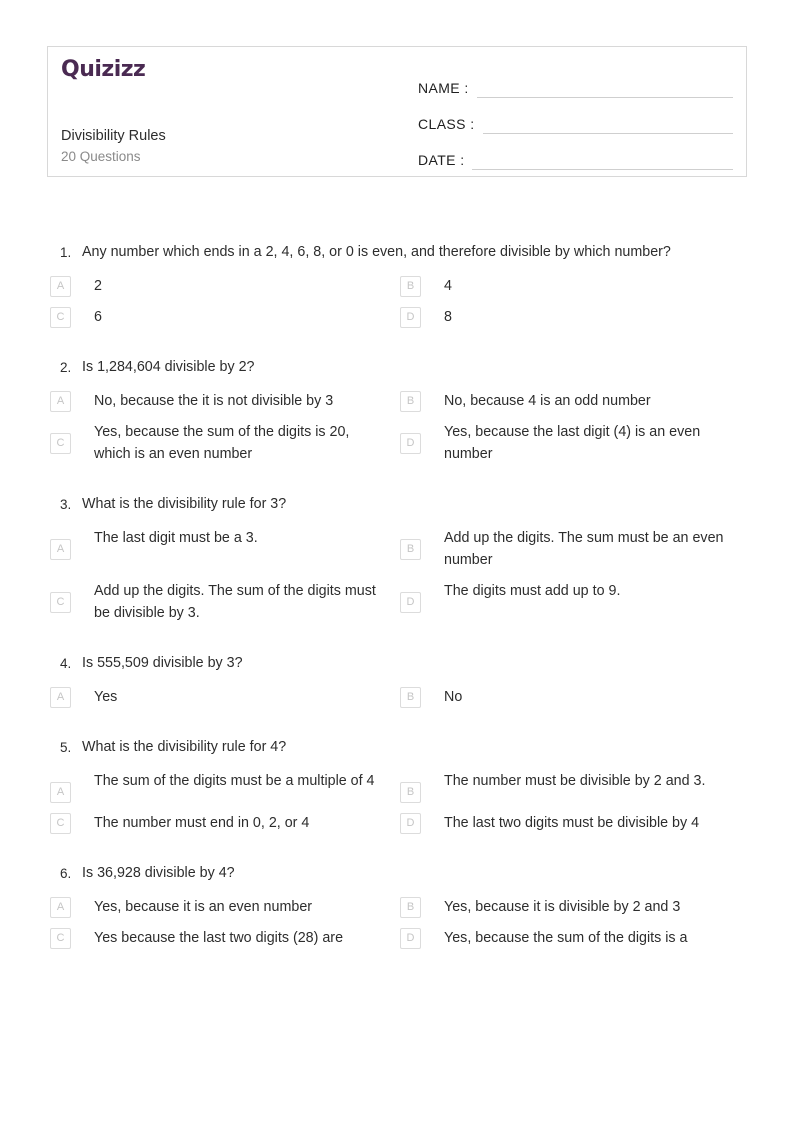 Image resolution: width=794 pixels, height=1123 pixels. Describe the element at coordinates (202, 823) in the screenshot. I see `option-text-c: The number must end in 0, 2, or 4` at that location.